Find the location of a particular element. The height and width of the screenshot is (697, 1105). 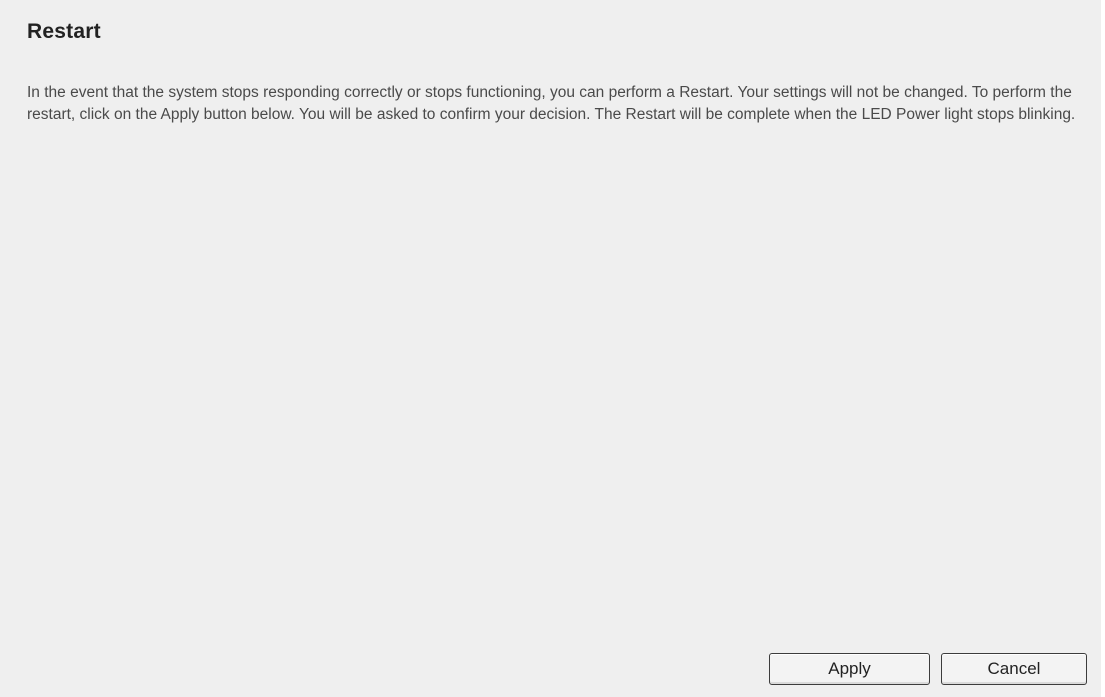

action-bar: Apply Cancel is located at coordinates (928, 669).